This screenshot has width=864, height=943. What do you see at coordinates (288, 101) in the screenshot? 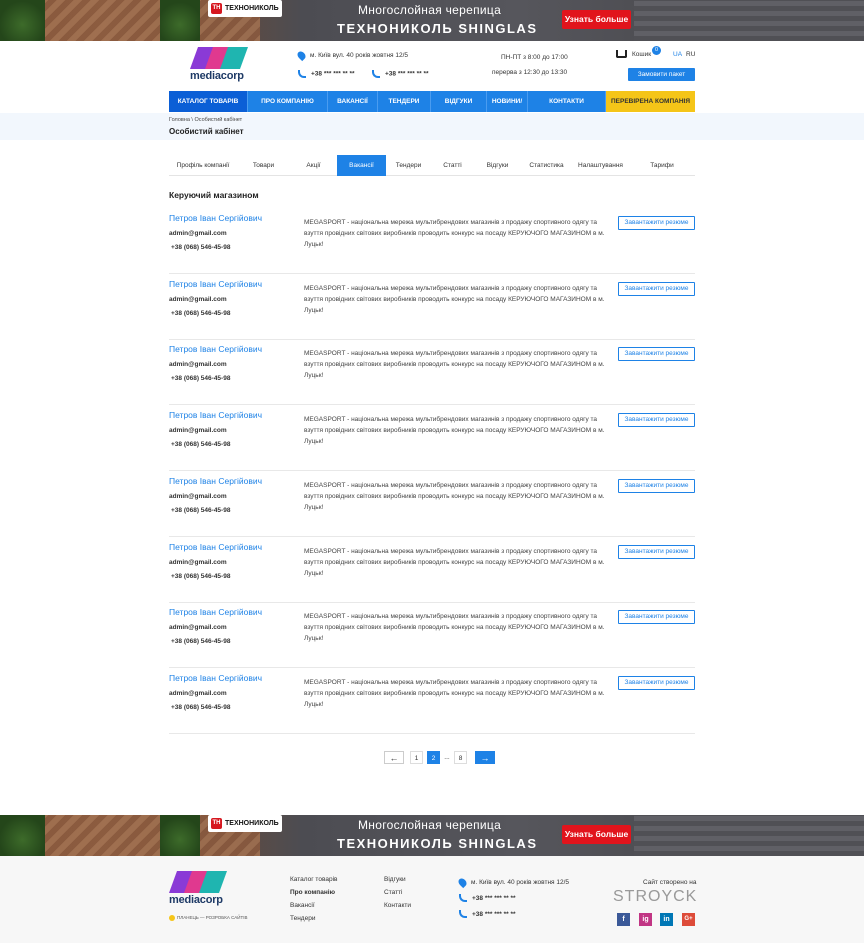
I see `nav-about: ПРО КОМПАНІЮ` at bounding box center [288, 101].